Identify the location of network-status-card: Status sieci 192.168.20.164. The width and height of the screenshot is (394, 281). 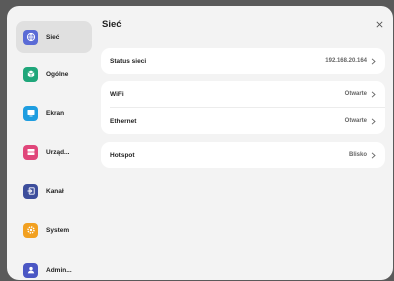
(243, 61).